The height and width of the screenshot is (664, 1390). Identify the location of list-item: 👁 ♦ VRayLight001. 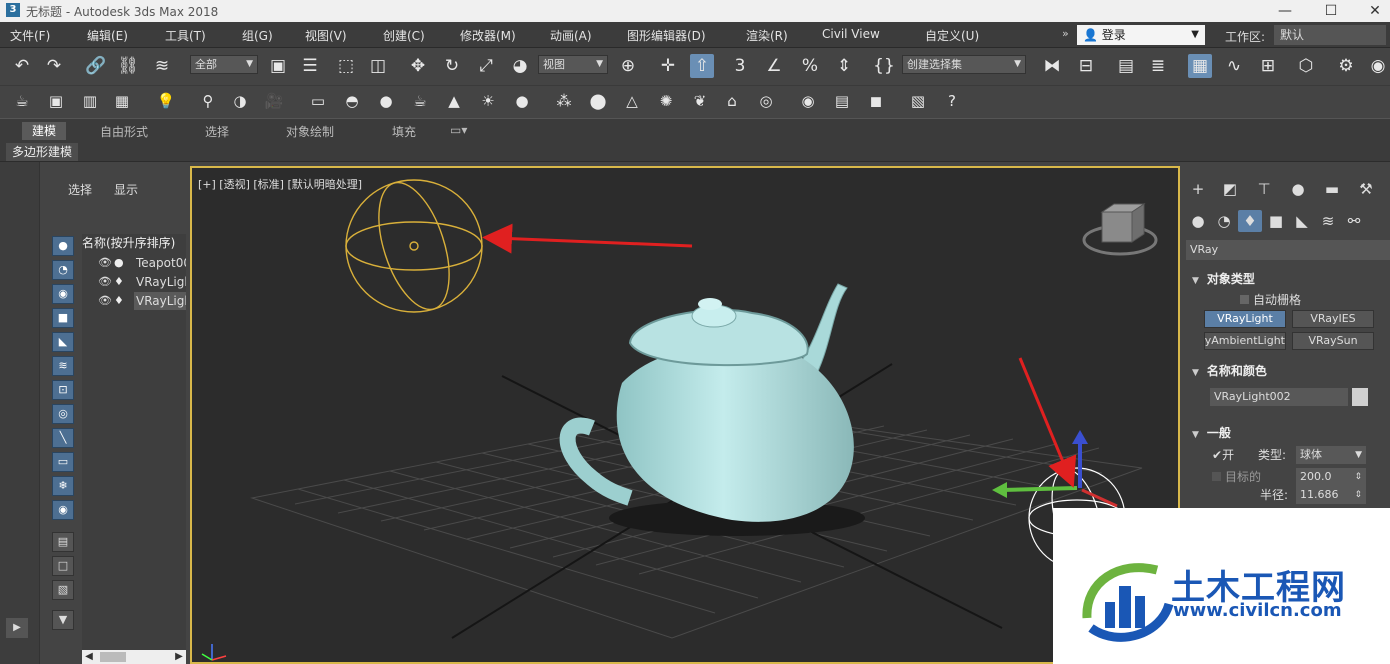
(134, 282).